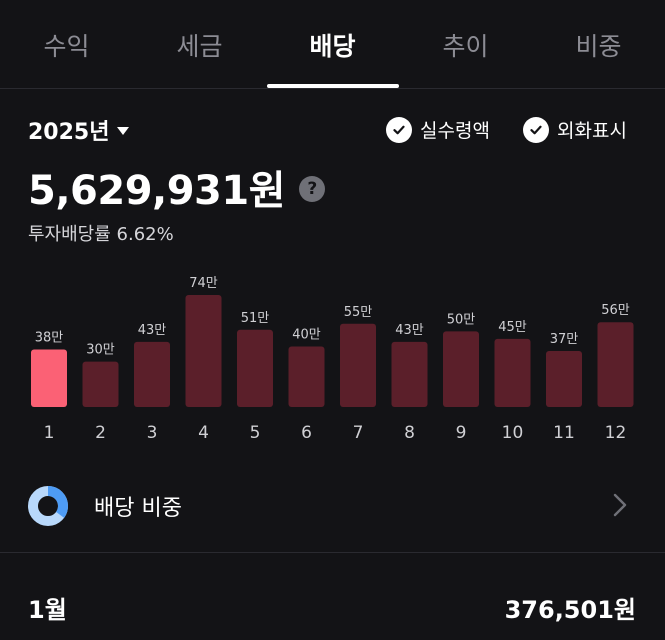 This screenshot has height=640, width=665. What do you see at coordinates (616, 433) in the screenshot?
I see `month-tick-label: 12` at bounding box center [616, 433].